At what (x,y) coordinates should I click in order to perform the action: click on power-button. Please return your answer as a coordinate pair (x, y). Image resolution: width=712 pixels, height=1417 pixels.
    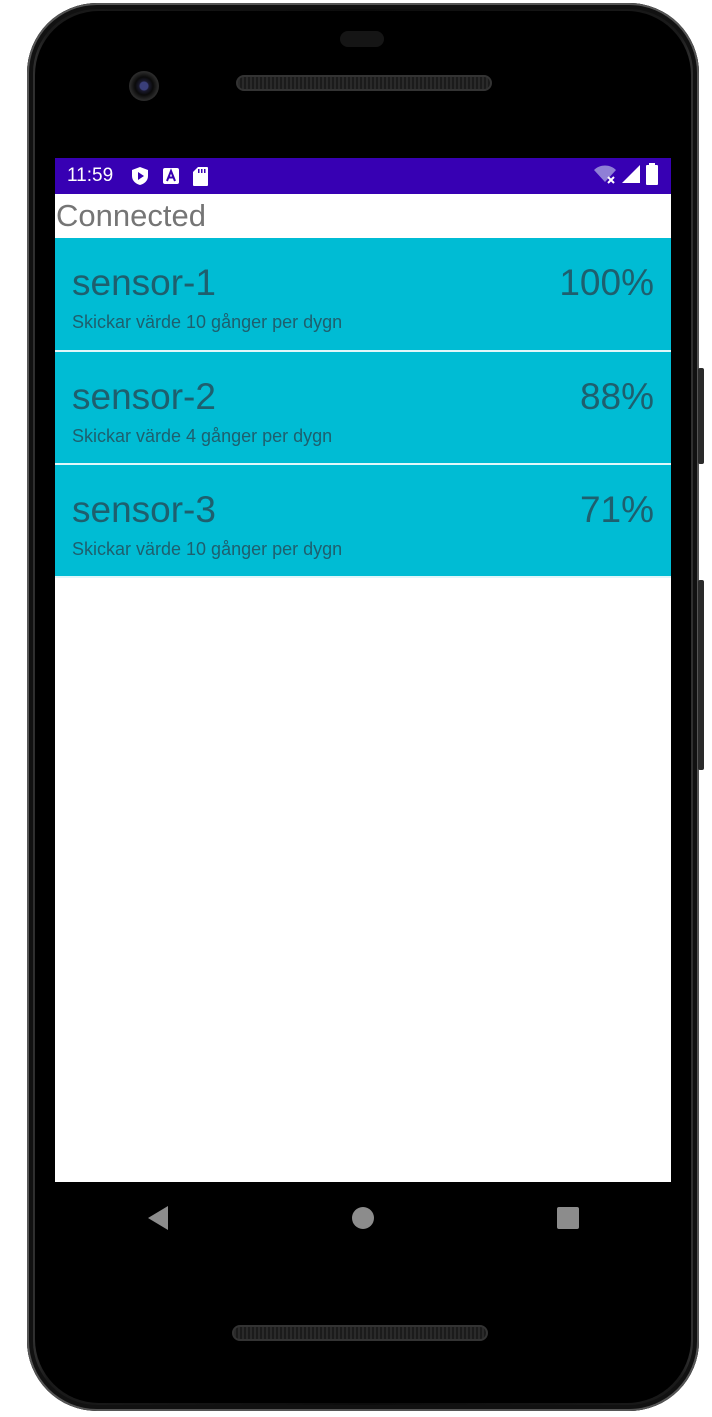
    Looking at the image, I should click on (701, 675).